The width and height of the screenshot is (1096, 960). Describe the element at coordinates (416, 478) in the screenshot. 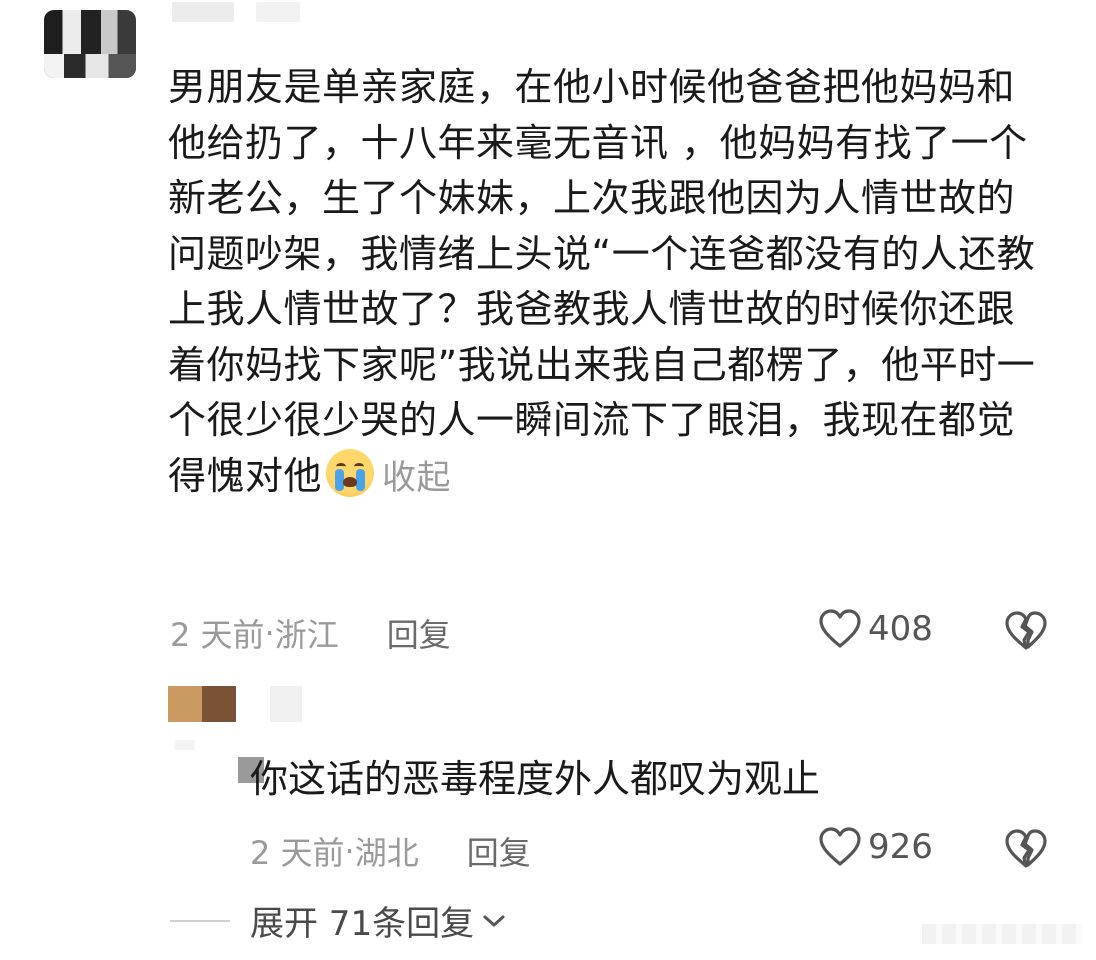

I see `collapse-link: 收起` at that location.